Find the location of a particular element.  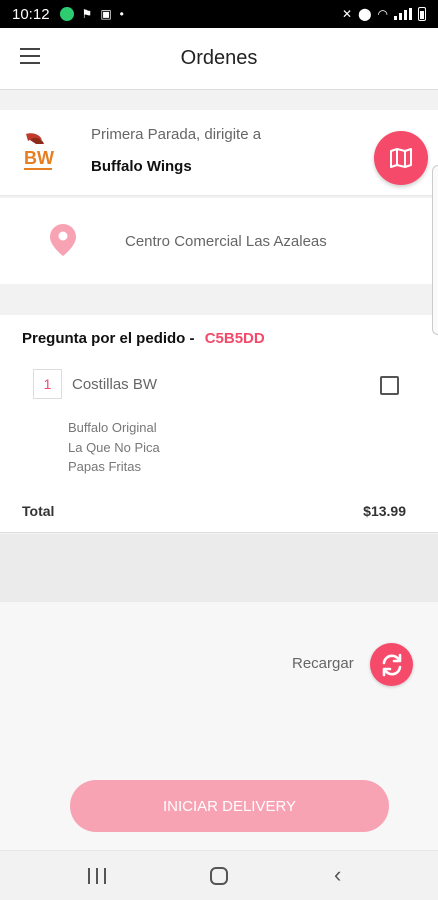

location-pin-icon is located at coordinates (63, 240).